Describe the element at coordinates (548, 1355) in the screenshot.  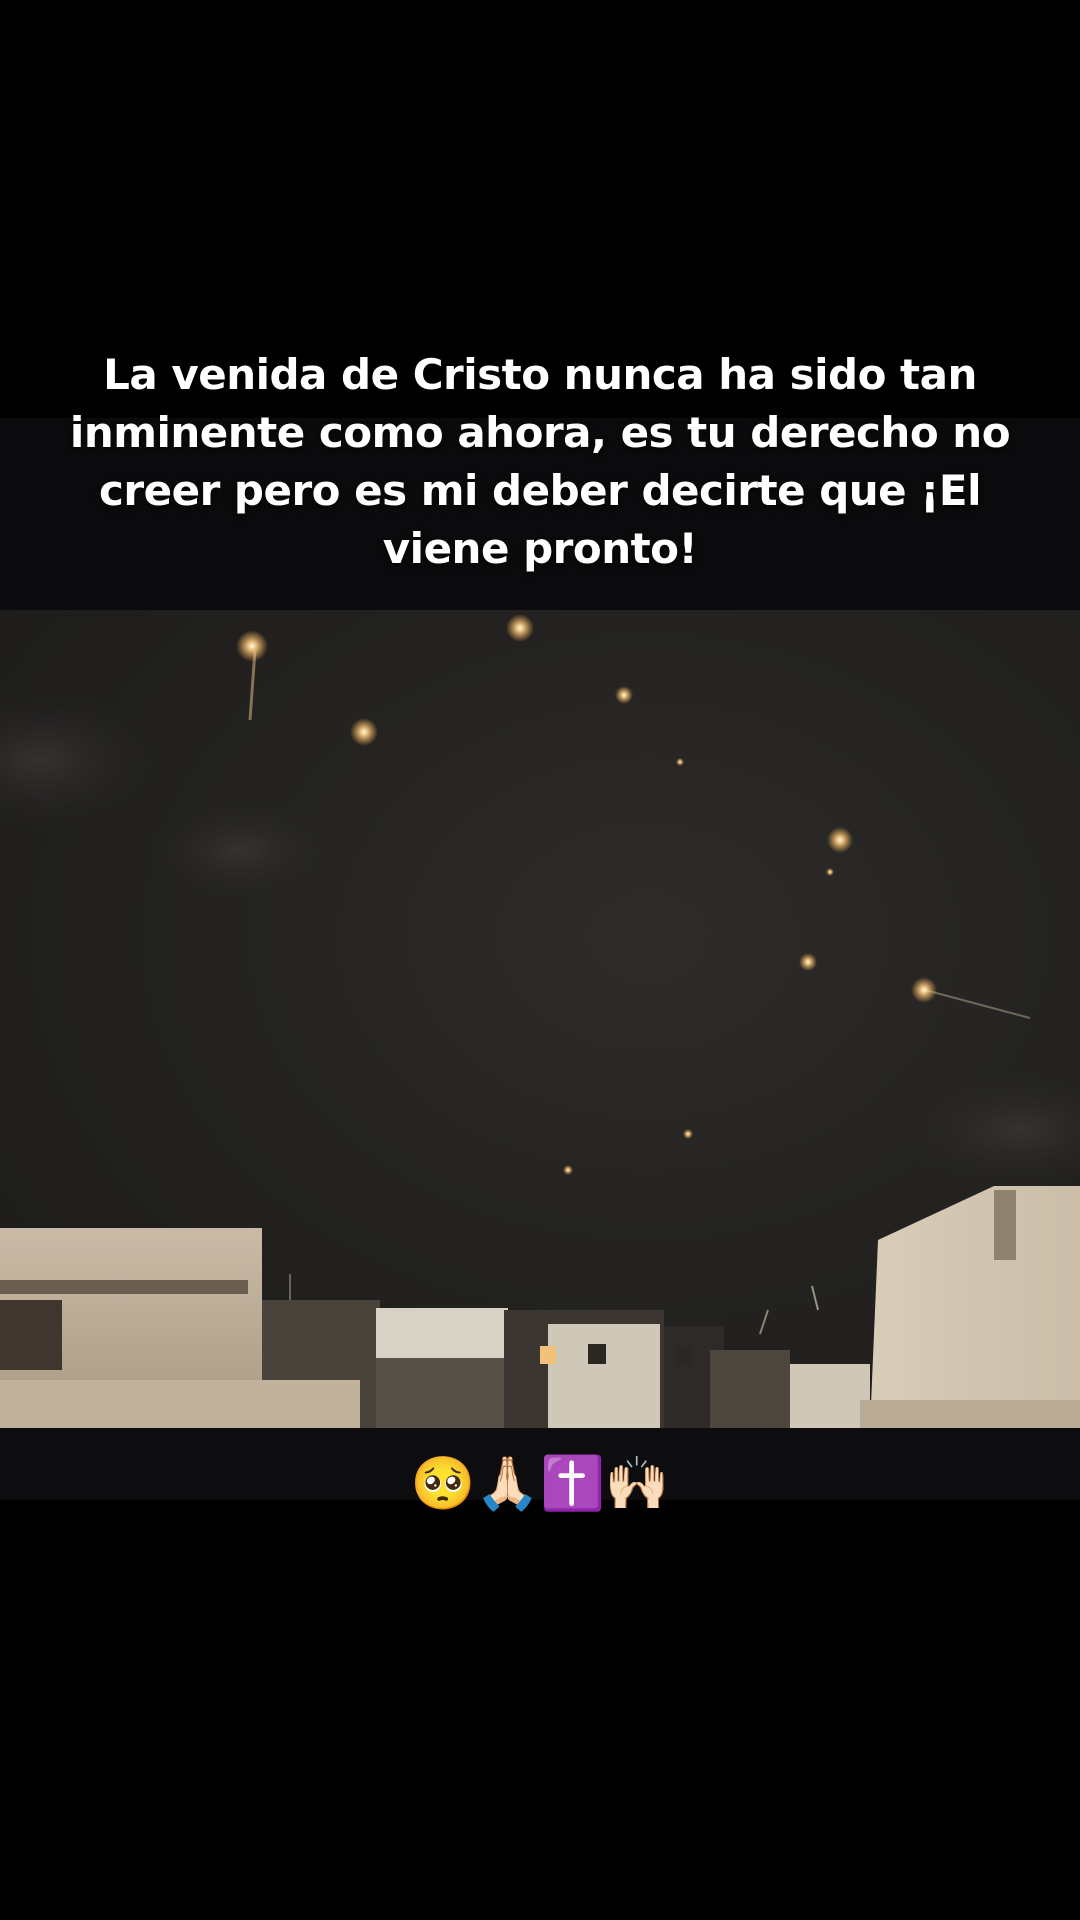
I see `lit-window` at that location.